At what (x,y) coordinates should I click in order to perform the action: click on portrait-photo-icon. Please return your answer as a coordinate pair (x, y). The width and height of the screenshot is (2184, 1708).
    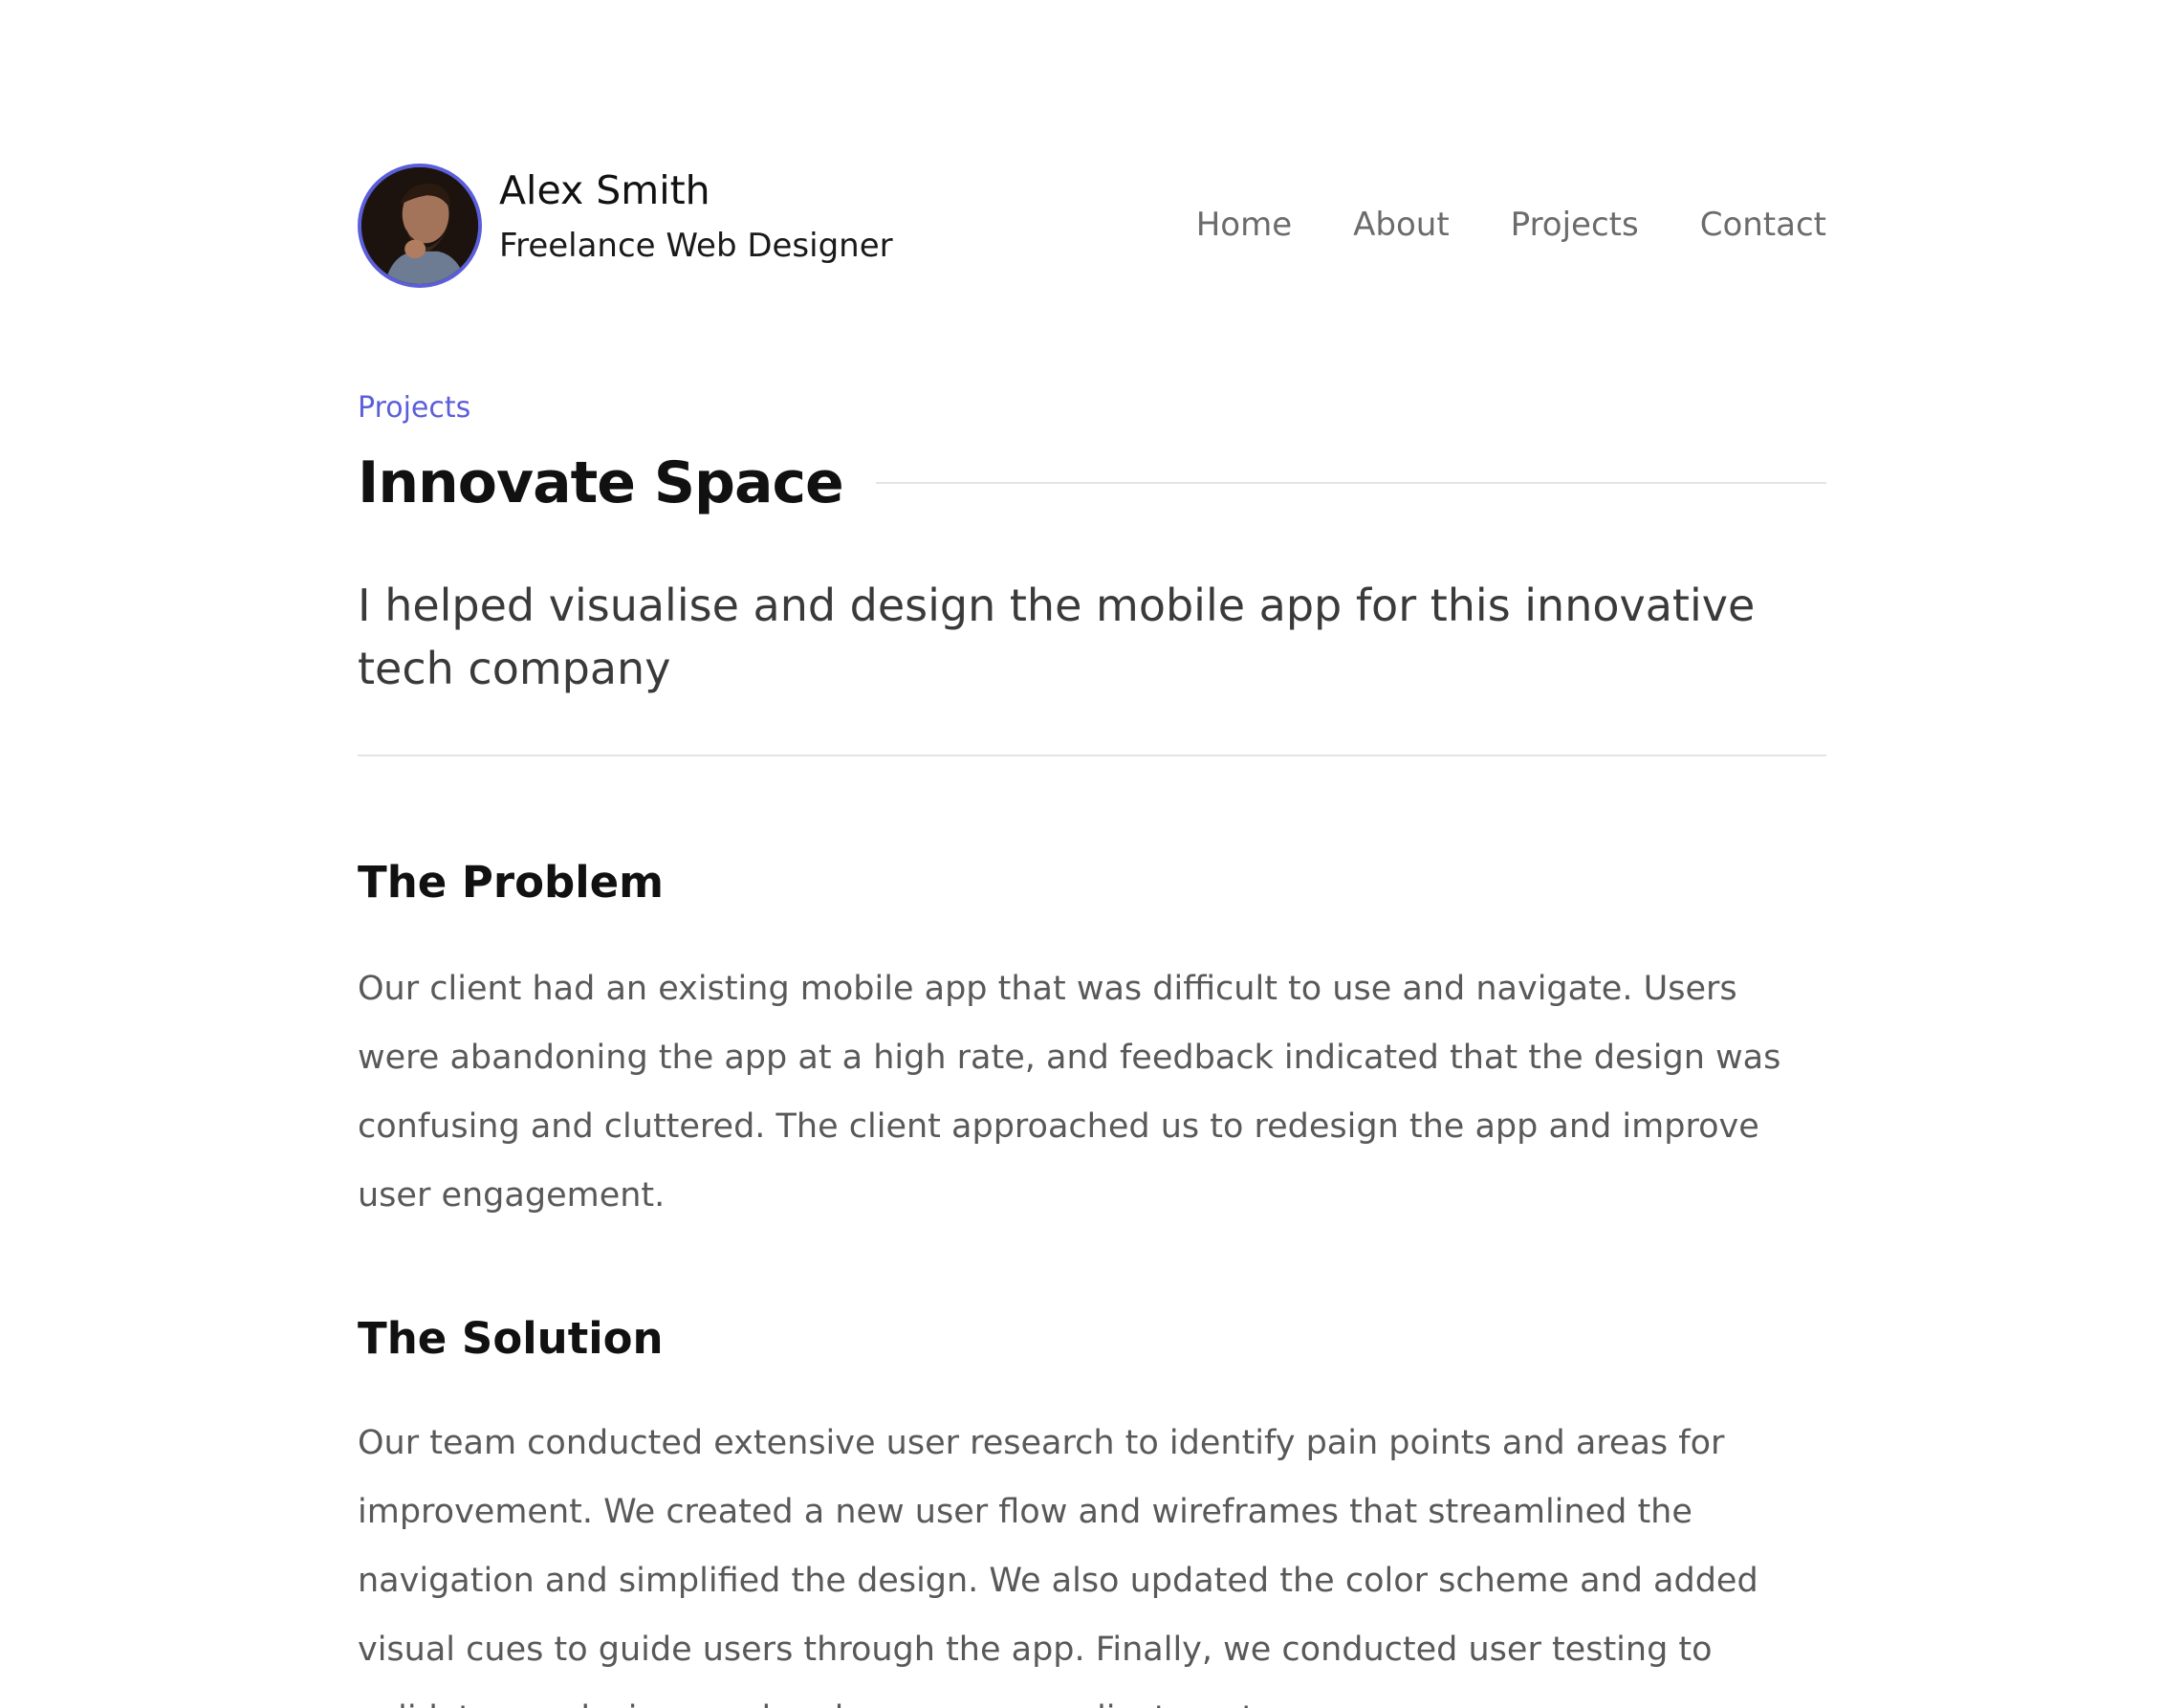
    Looking at the image, I should click on (419, 225).